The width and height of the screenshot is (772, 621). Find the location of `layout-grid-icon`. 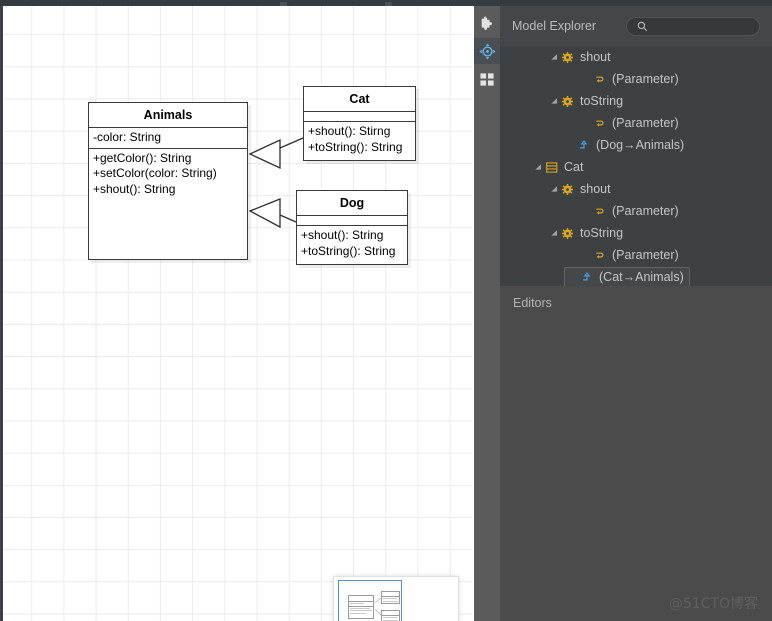

layout-grid-icon is located at coordinates (486, 79).